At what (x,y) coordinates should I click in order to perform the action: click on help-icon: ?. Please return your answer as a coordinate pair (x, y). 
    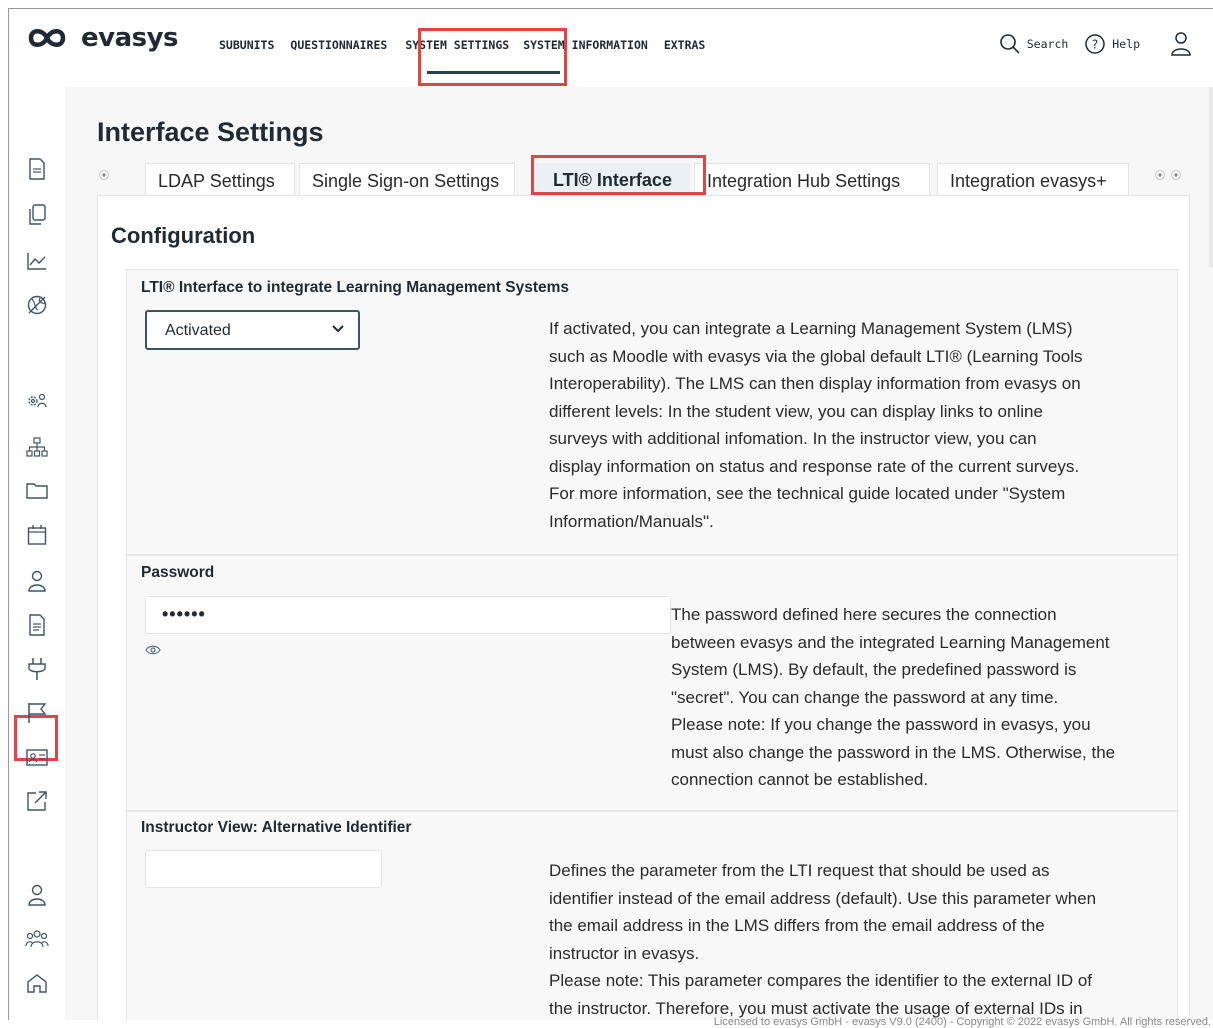
    Looking at the image, I should click on (1095, 44).